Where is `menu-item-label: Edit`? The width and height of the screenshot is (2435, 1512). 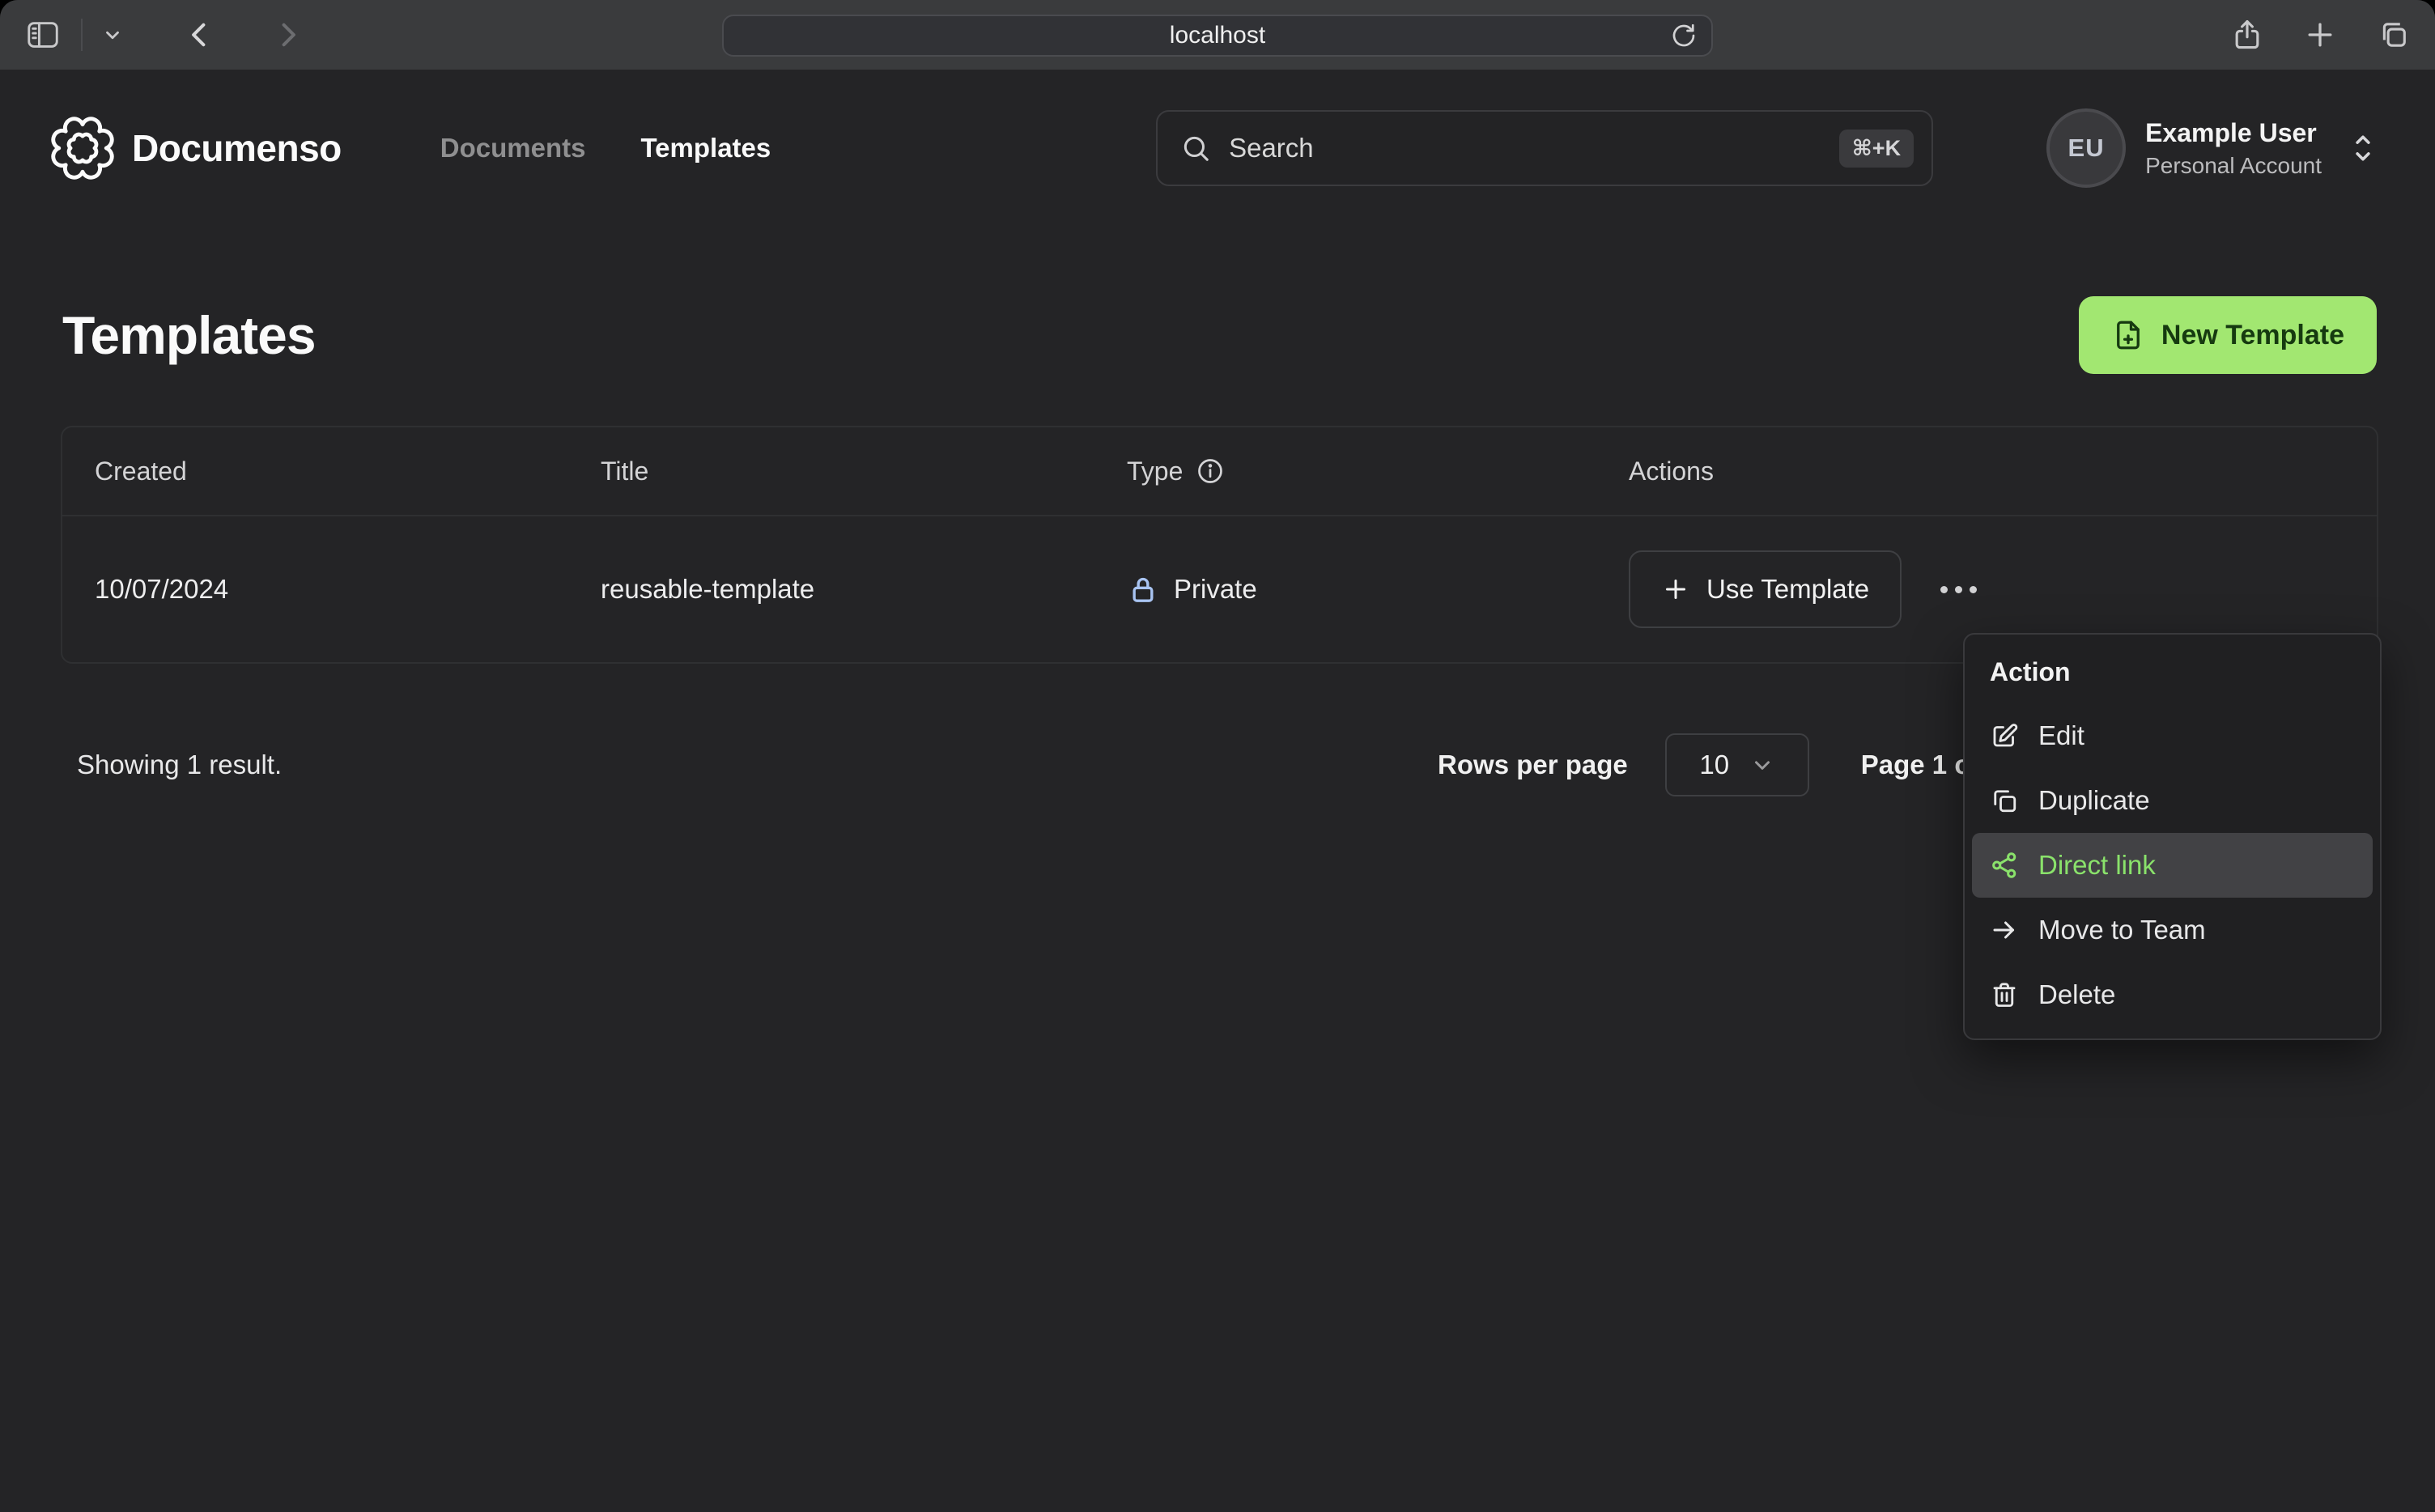
menu-item-label: Edit is located at coordinates (2061, 735).